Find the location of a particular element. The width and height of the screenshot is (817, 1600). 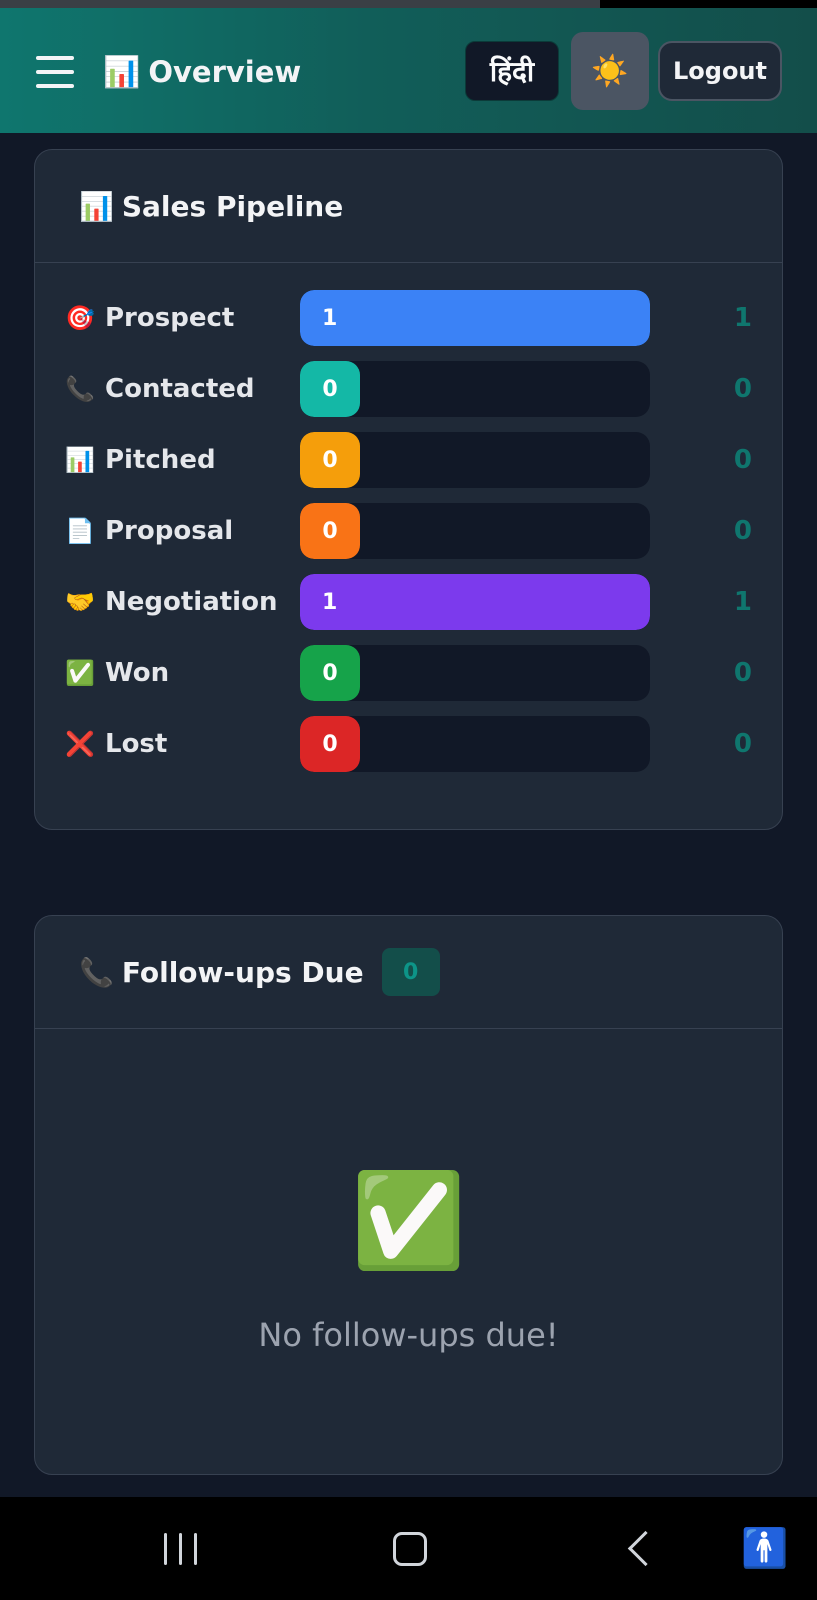

theme-toggle-button: ☀️ is located at coordinates (610, 71).